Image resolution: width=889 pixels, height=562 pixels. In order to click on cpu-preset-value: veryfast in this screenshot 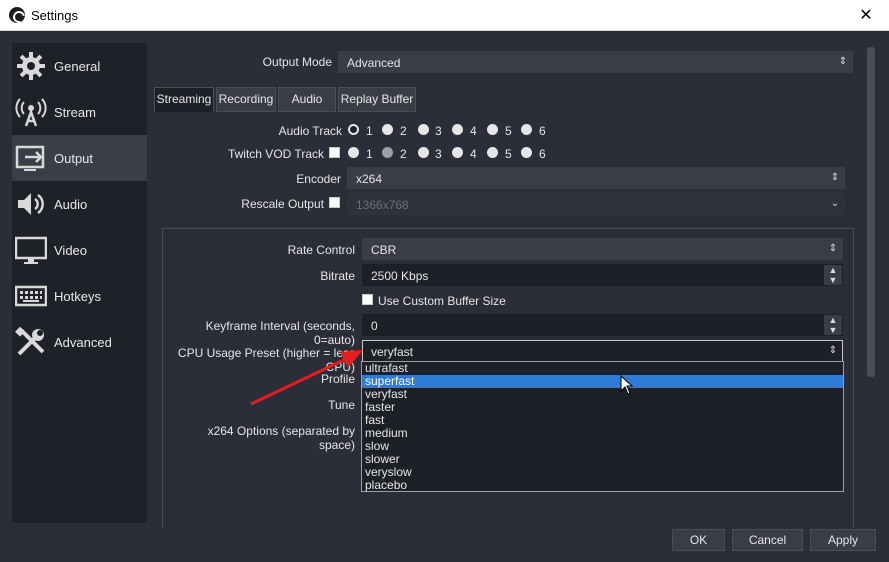, I will do `click(392, 352)`.